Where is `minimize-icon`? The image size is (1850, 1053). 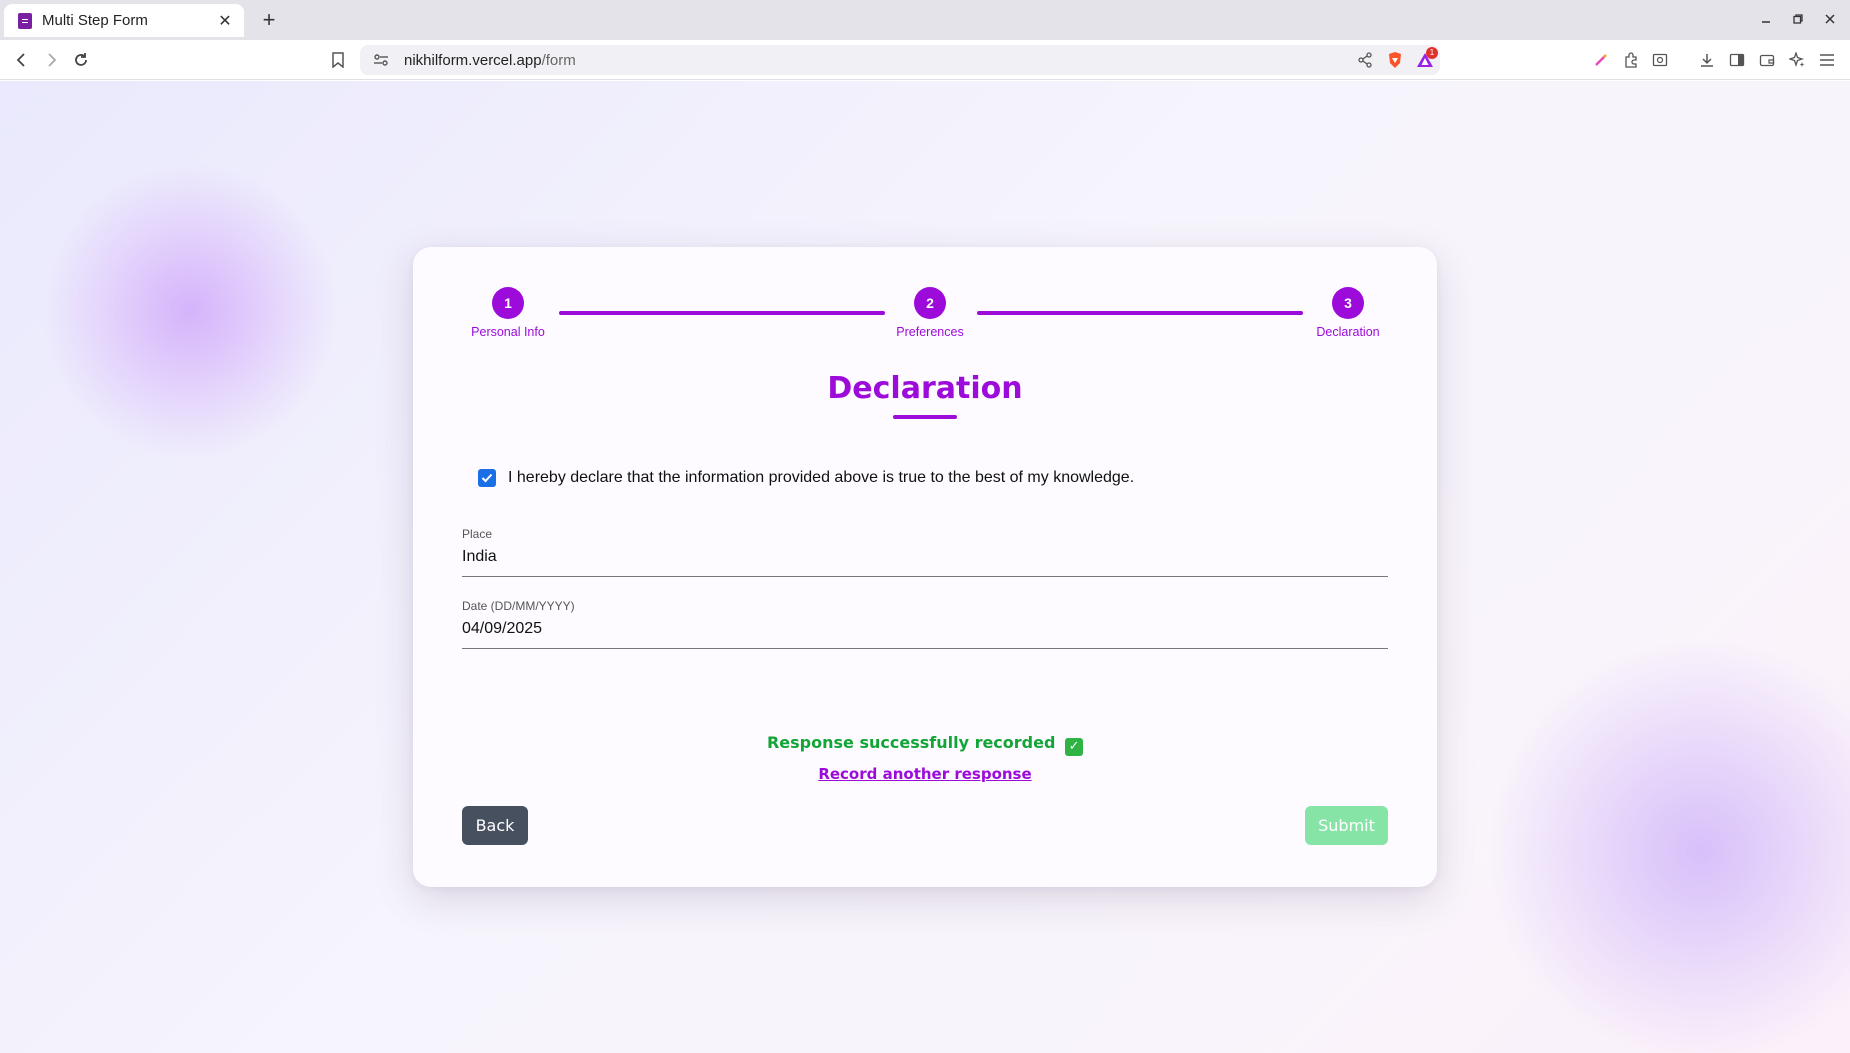
minimize-icon is located at coordinates (1766, 20).